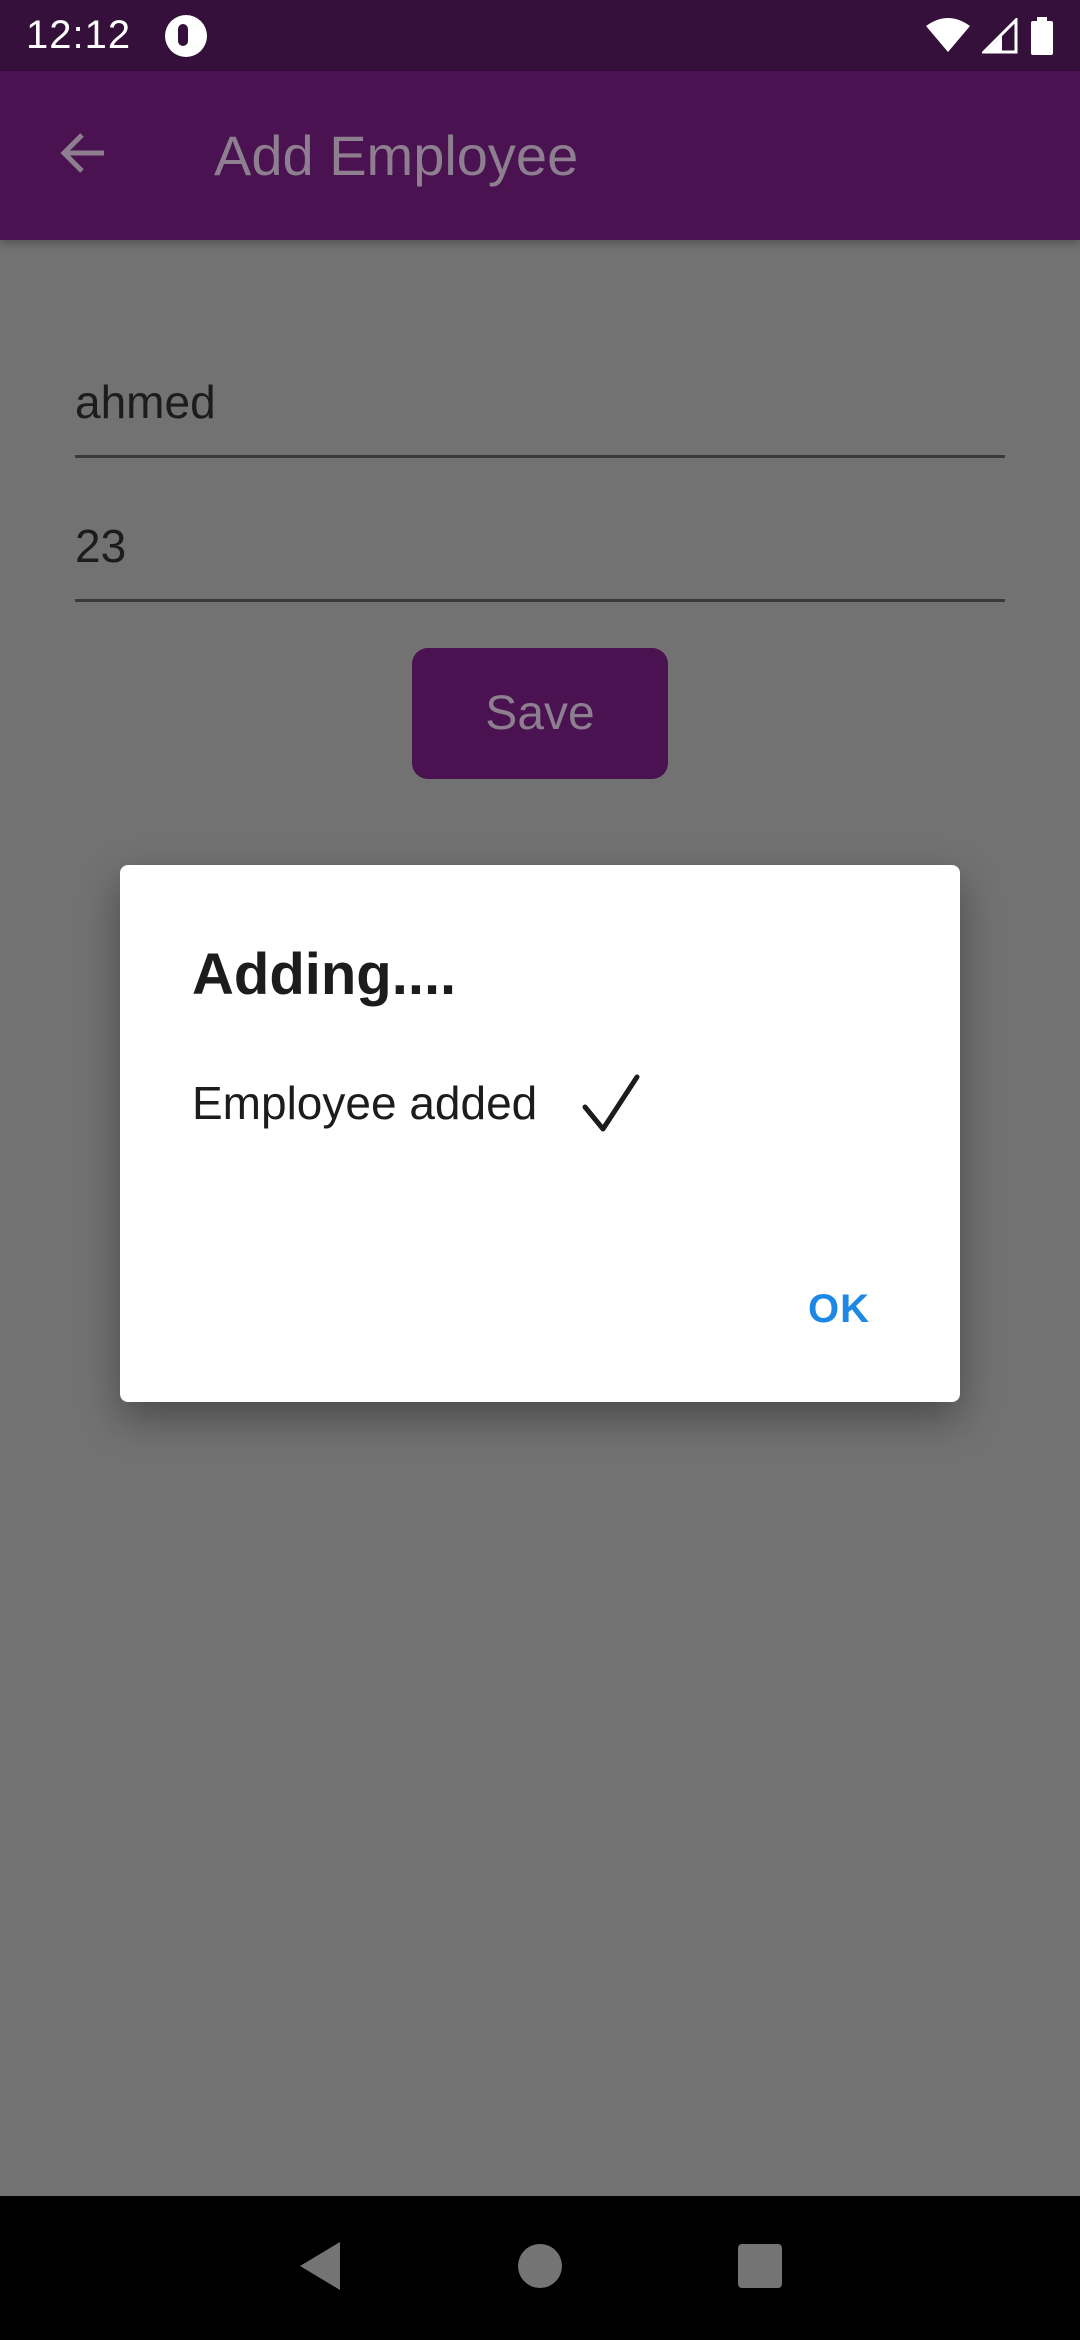 Image resolution: width=1080 pixels, height=2340 pixels. Describe the element at coordinates (145, 402) in the screenshot. I see `employee-name-value: ahmed` at that location.